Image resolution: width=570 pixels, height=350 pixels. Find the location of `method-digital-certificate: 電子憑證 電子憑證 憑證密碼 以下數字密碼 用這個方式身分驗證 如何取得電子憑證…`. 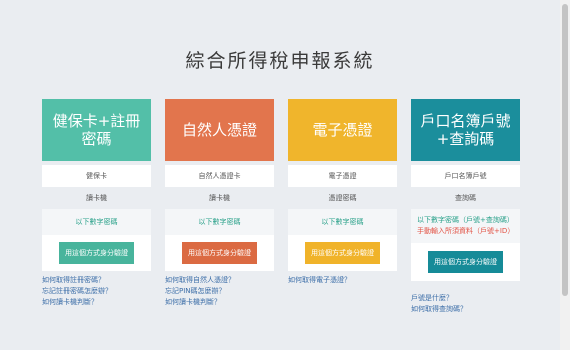

method-digital-certificate: 電子憑證 電子憑證 憑證密碼 以下數字密碼 用這個方式身分驗證 如何取得電子憑證… is located at coordinates (342, 192).